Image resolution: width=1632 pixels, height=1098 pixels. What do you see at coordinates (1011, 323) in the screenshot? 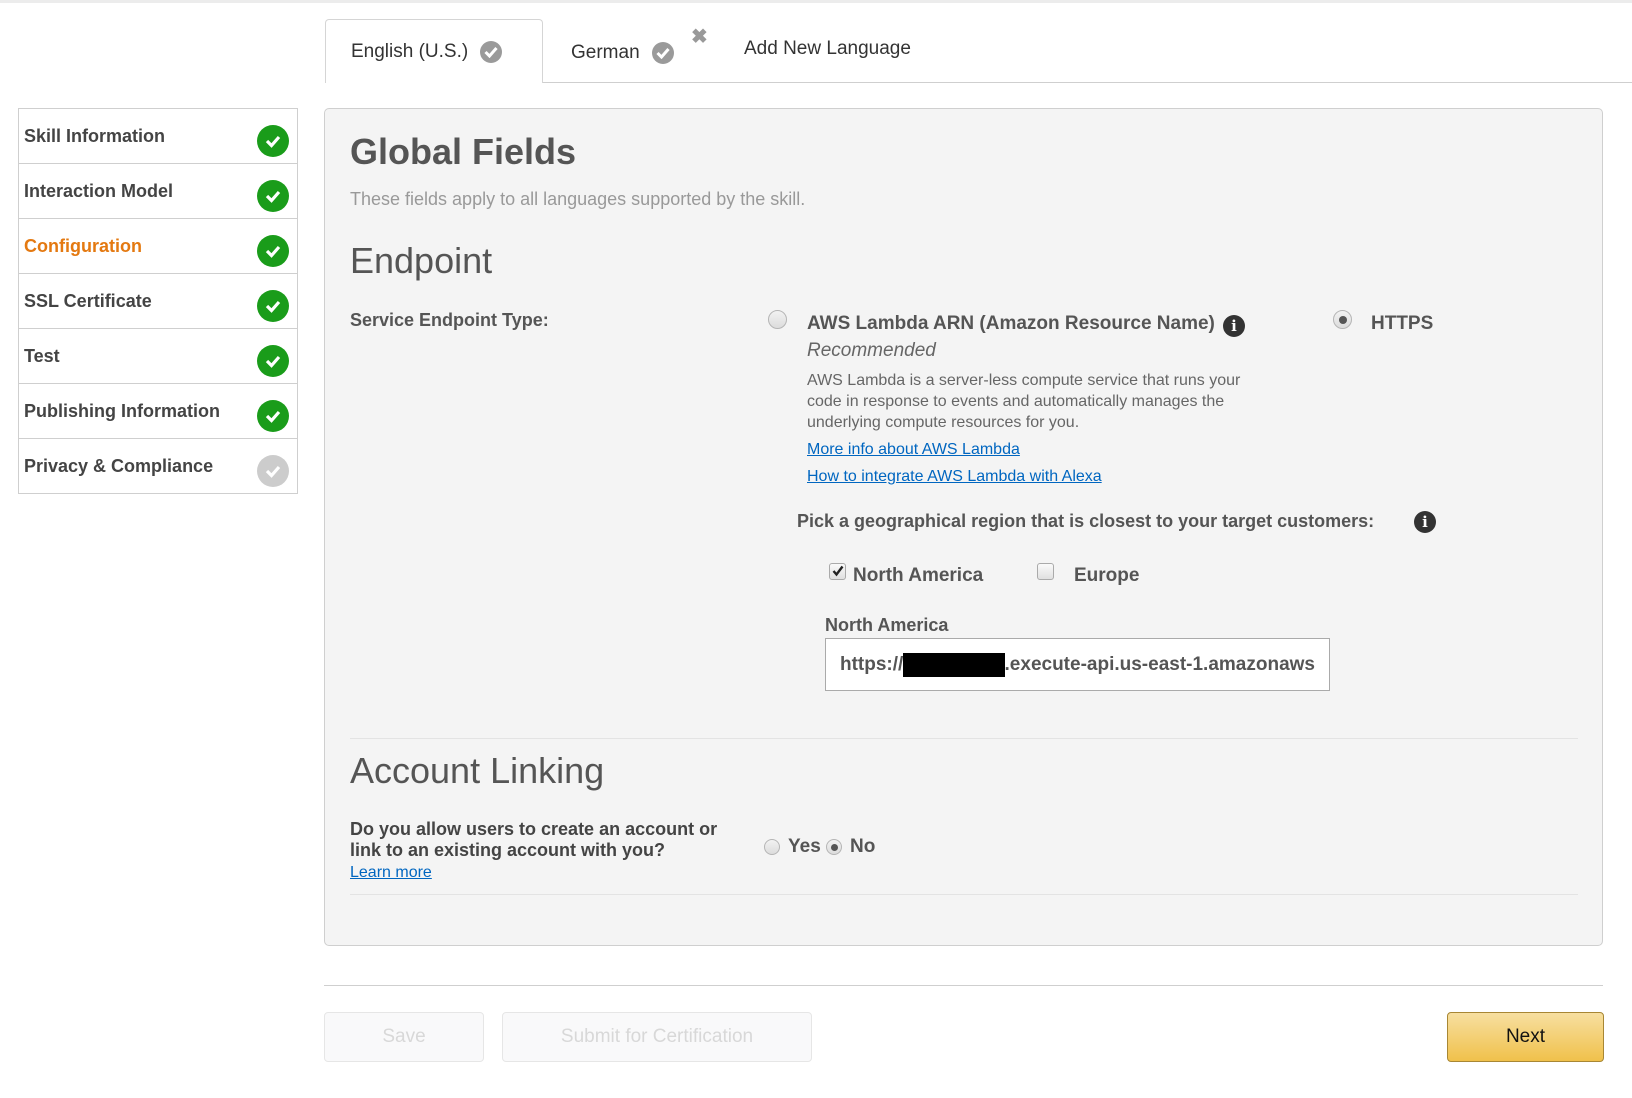
I see `lambda-arn-label: AWS Lambda ARN (Amazon Resource Name)` at bounding box center [1011, 323].